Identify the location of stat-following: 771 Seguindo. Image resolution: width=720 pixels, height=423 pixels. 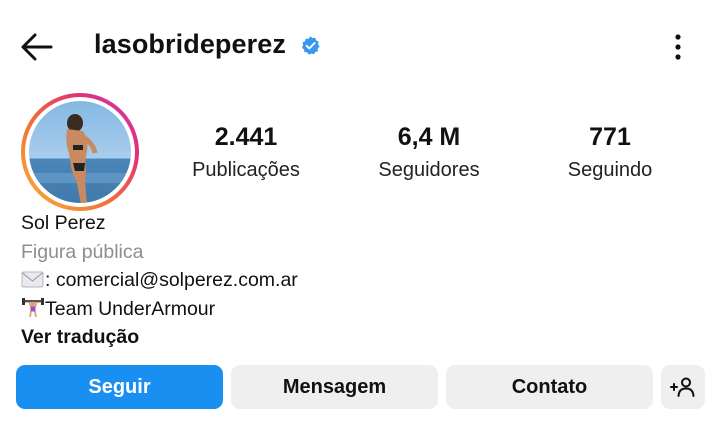
(610, 152).